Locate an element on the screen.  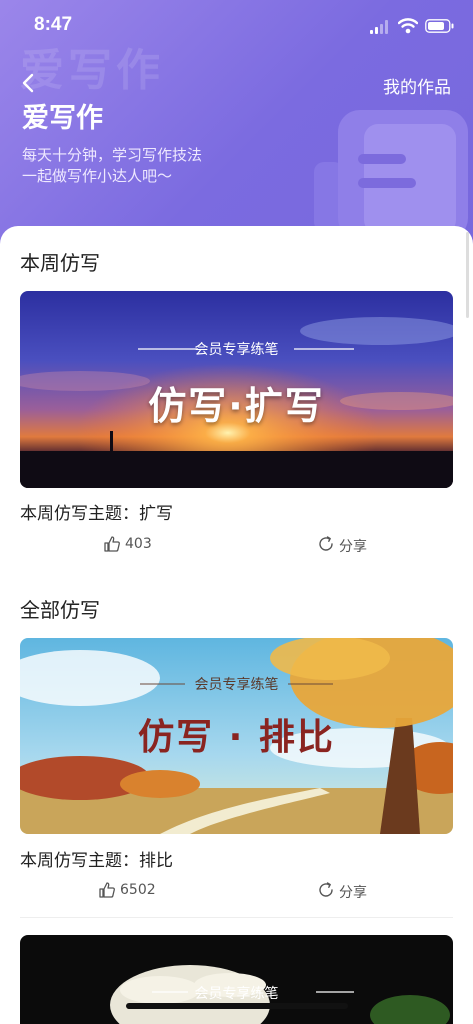
all-card-1-banner-title: 仿写 · 排比 is located at coordinates (236, 737).